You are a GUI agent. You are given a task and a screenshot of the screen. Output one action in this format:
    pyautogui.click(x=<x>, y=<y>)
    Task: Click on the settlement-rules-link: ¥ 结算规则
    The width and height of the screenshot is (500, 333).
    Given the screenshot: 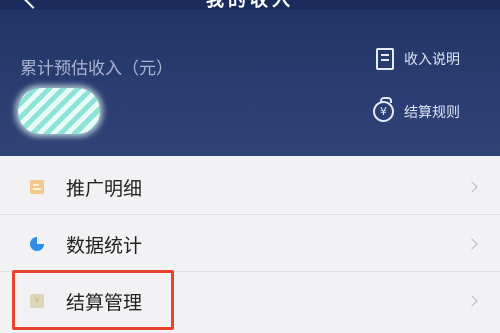 What is the action you would take?
    pyautogui.click(x=416, y=109)
    